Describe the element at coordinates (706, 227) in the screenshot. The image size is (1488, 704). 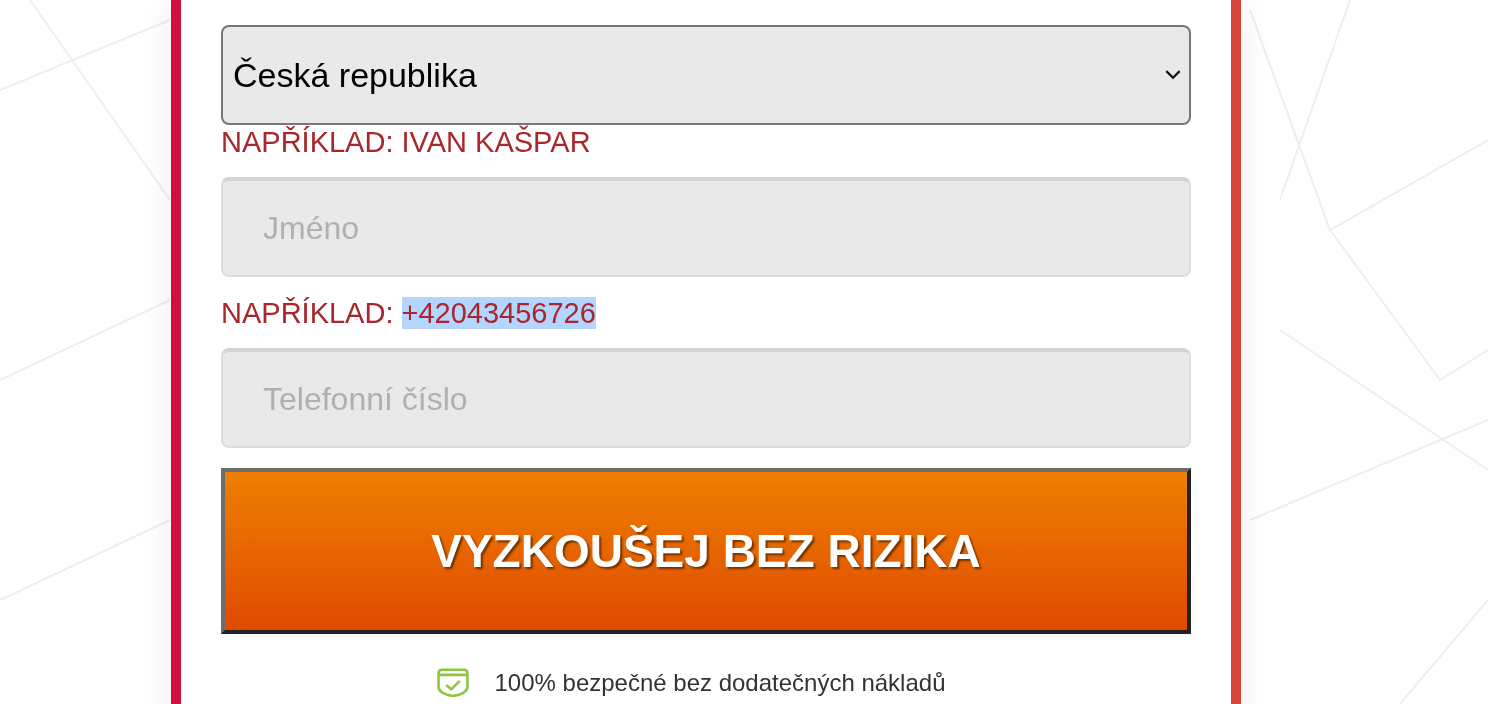
I see `input-field: Jméno` at that location.